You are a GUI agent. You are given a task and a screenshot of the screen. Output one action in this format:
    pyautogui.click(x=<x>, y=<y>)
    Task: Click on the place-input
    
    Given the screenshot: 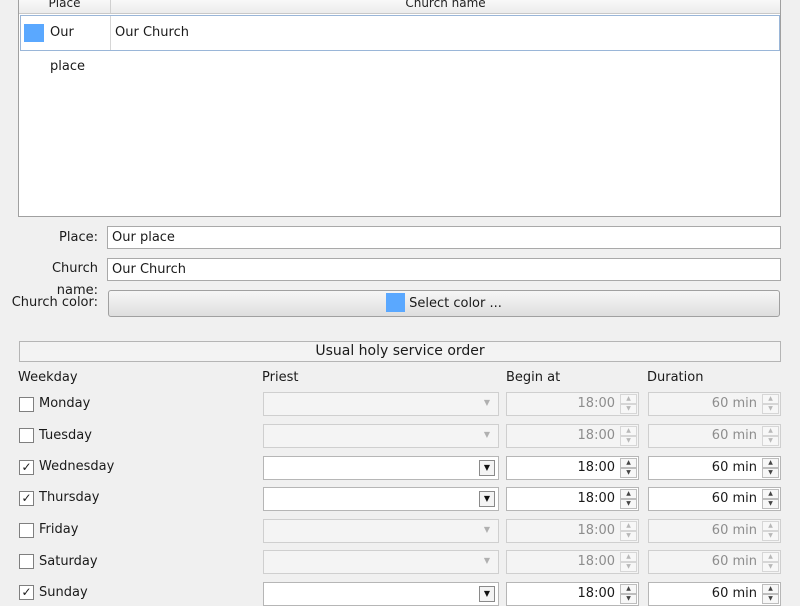 What is the action you would take?
    pyautogui.click(x=444, y=237)
    